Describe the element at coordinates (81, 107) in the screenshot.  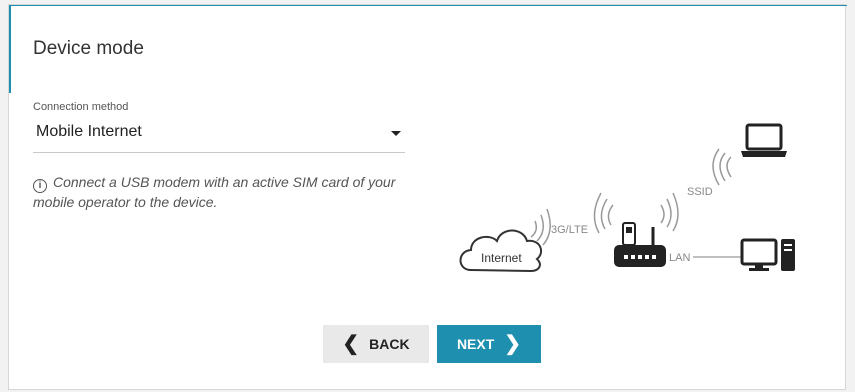
I see `connection-method-label: Connection method` at that location.